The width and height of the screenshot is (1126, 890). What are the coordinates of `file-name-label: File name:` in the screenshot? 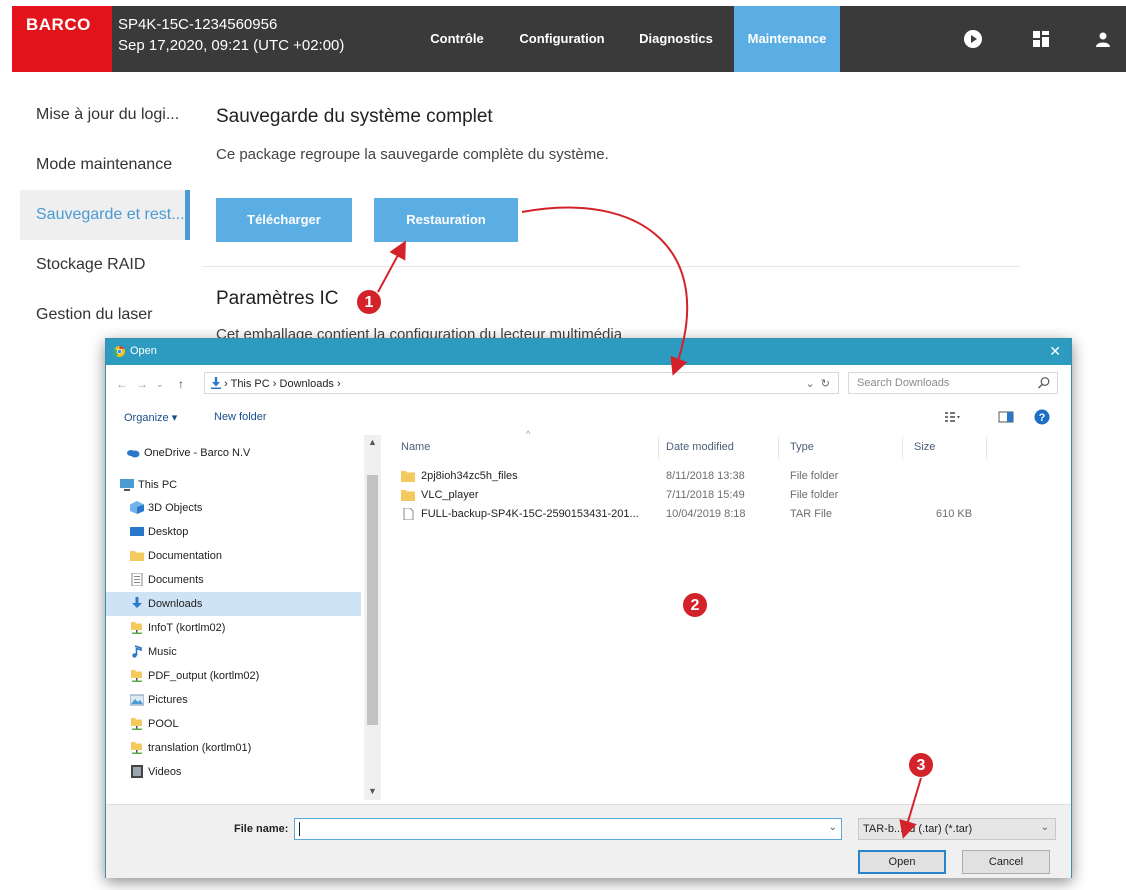 It's located at (261, 829).